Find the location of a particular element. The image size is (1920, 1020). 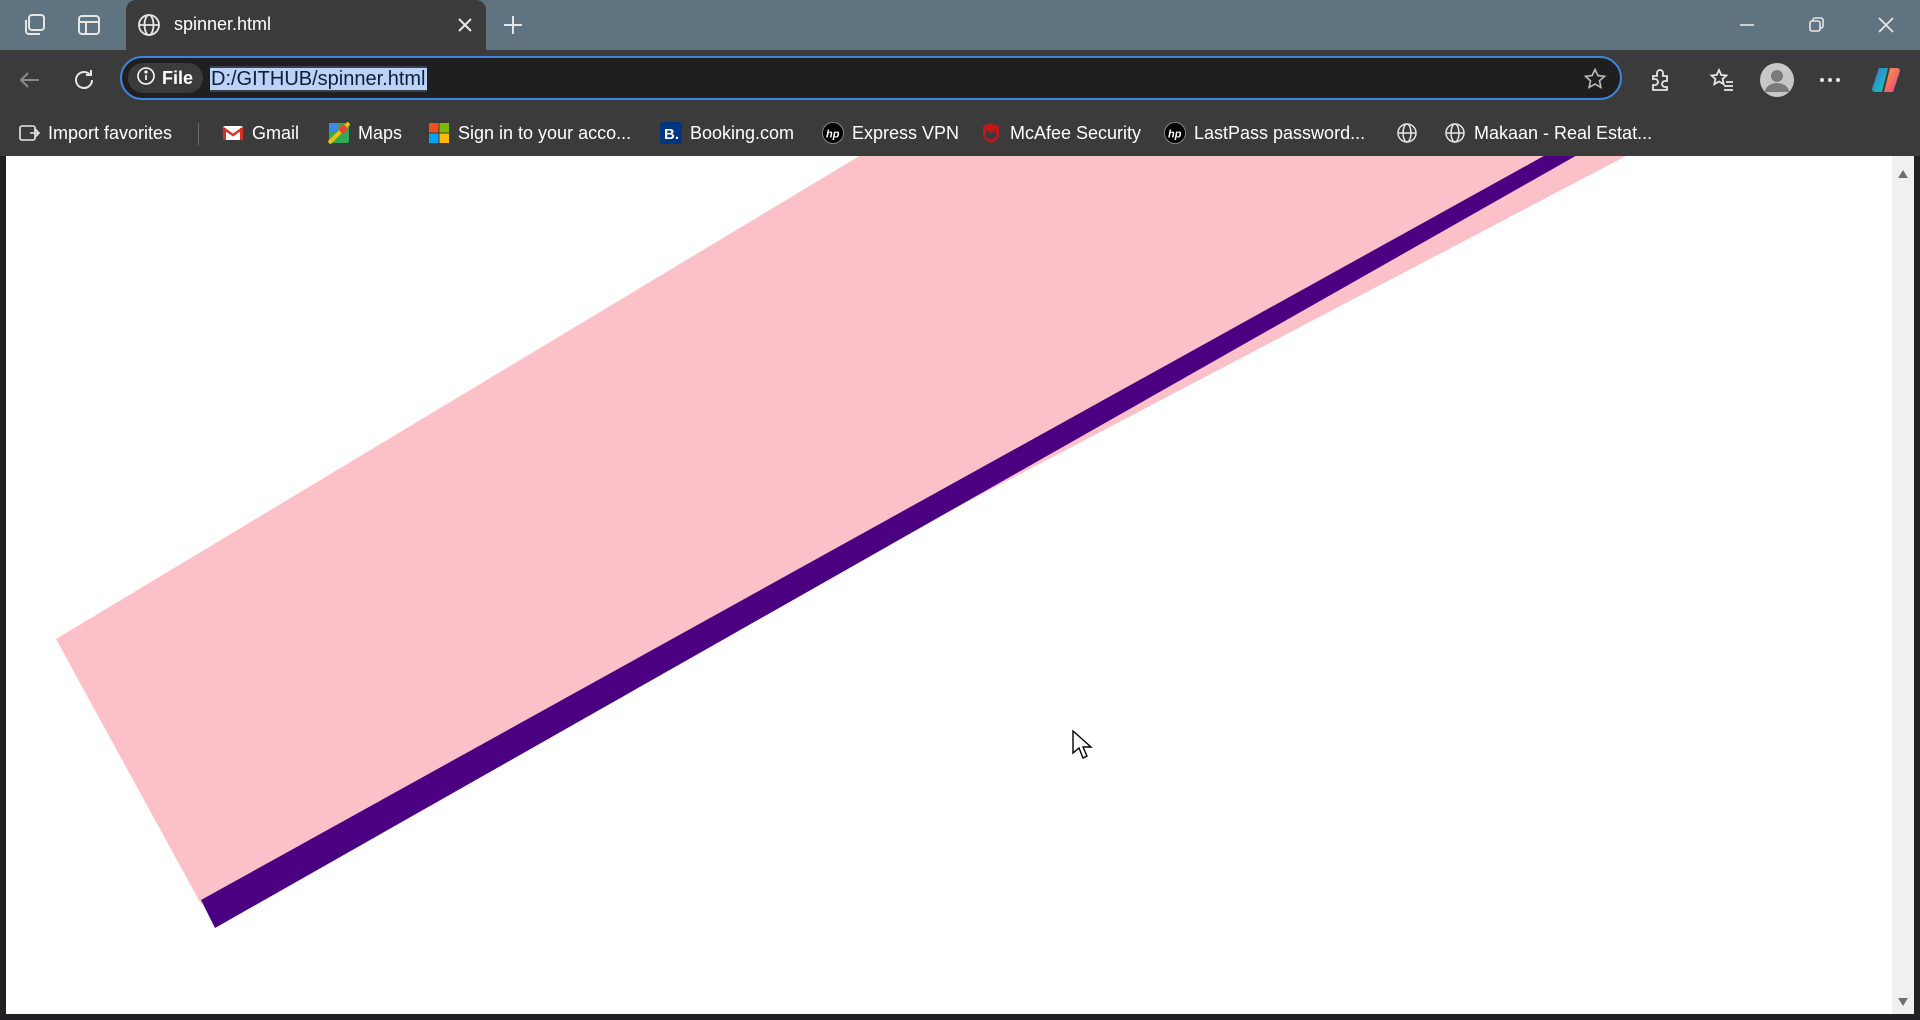

bookmark-label: Gmail is located at coordinates (276, 132).